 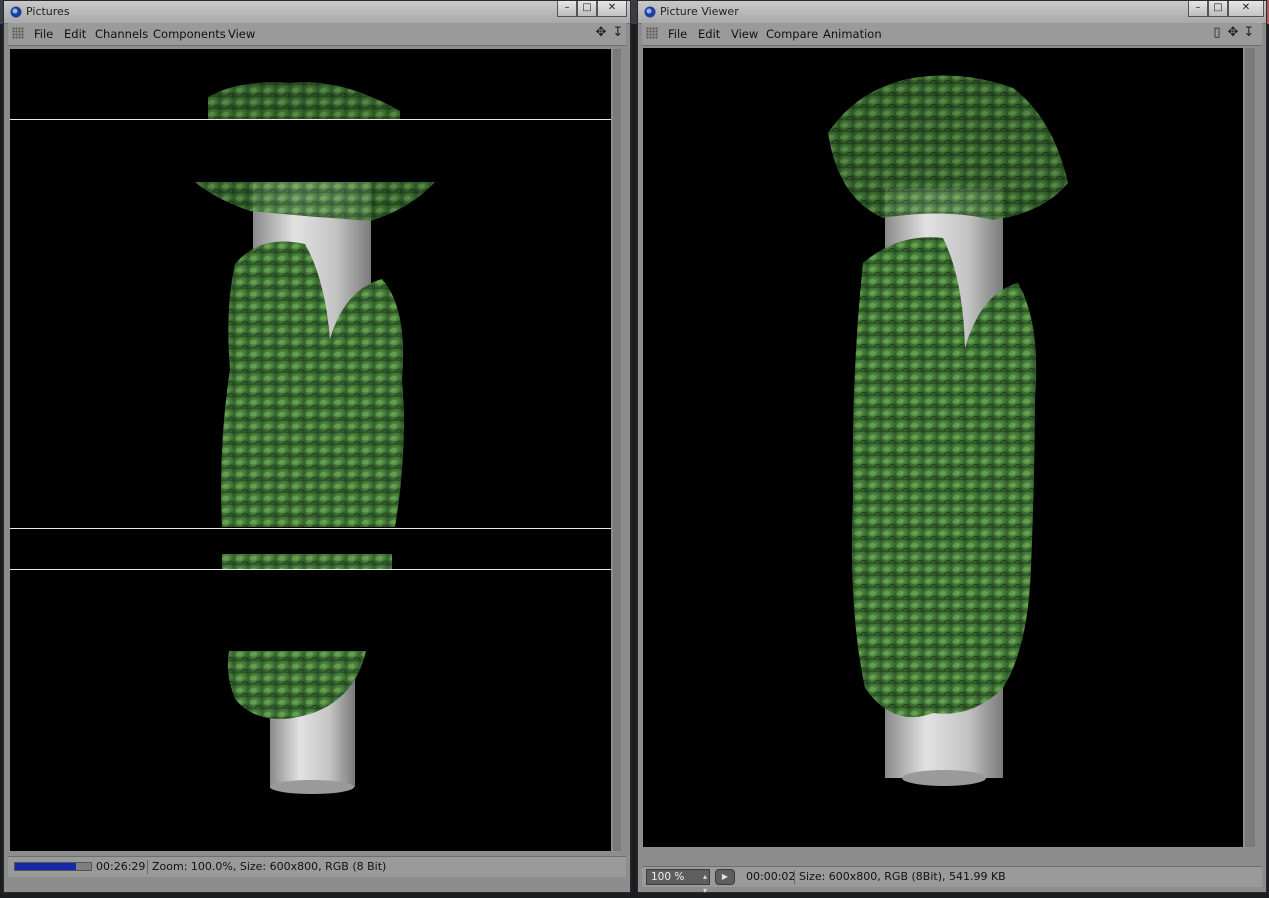 I want to click on render-progress-fill, so click(x=45, y=866).